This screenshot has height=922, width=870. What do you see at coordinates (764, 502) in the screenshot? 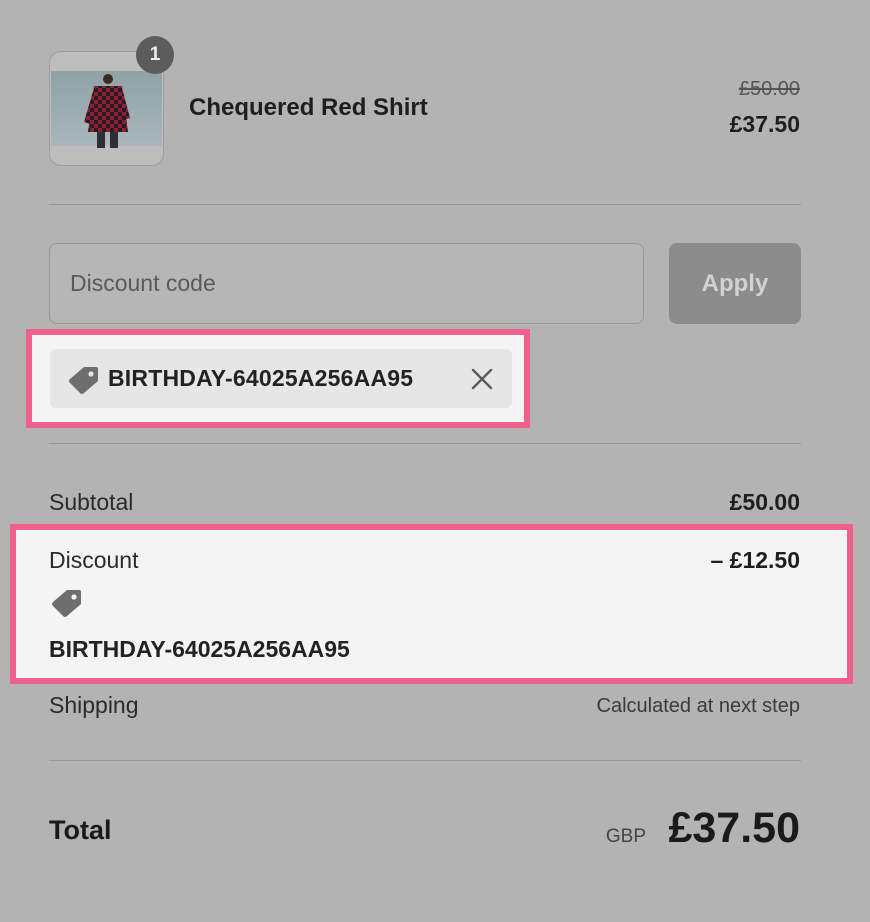
I see `subtotal-value: £50.00` at bounding box center [764, 502].